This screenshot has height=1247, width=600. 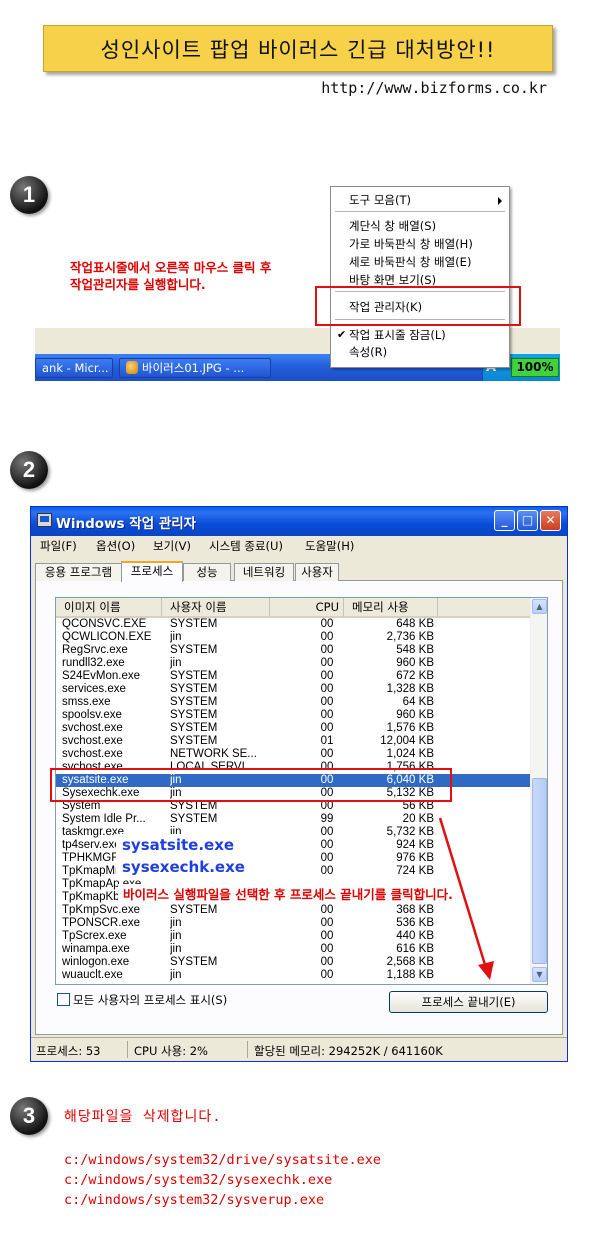 I want to click on end-process-button: 프로세스 끝내기(E), so click(x=468, y=1002).